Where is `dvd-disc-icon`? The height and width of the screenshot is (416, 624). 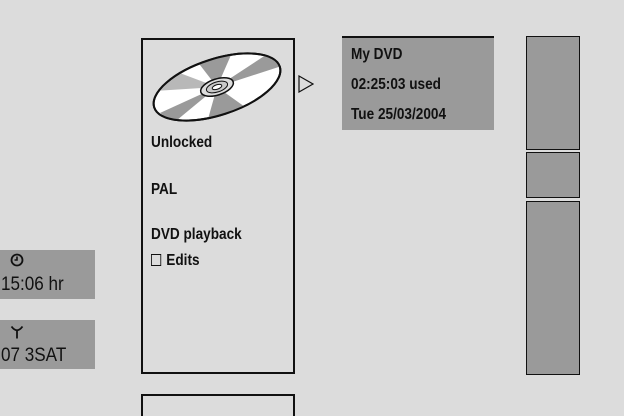 dvd-disc-icon is located at coordinates (217, 87).